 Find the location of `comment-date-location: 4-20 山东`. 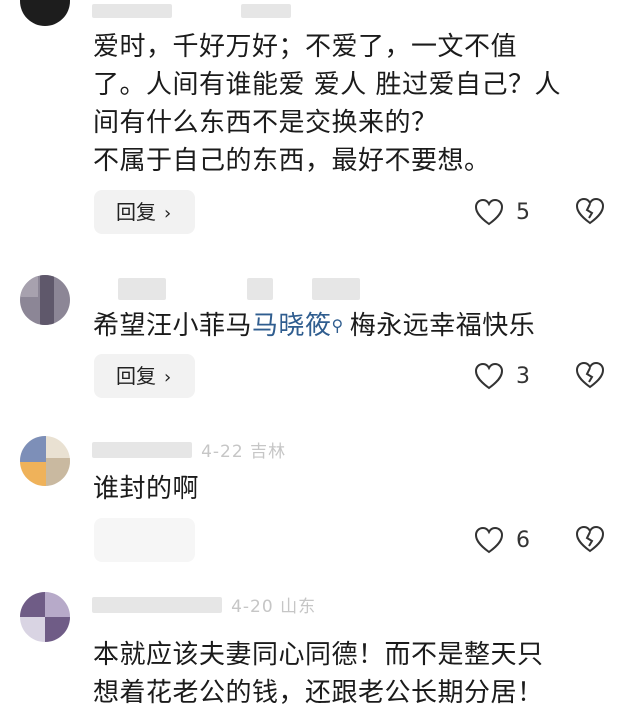

comment-date-location: 4-20 山东 is located at coordinates (274, 607).